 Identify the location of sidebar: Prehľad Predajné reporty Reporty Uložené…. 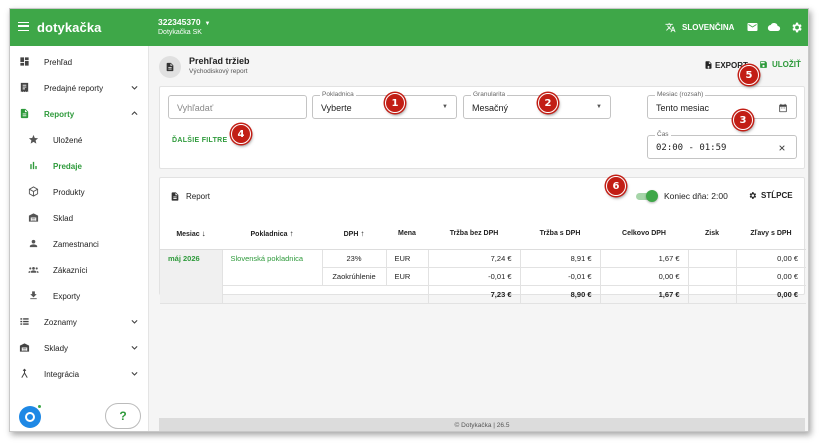
(79, 238).